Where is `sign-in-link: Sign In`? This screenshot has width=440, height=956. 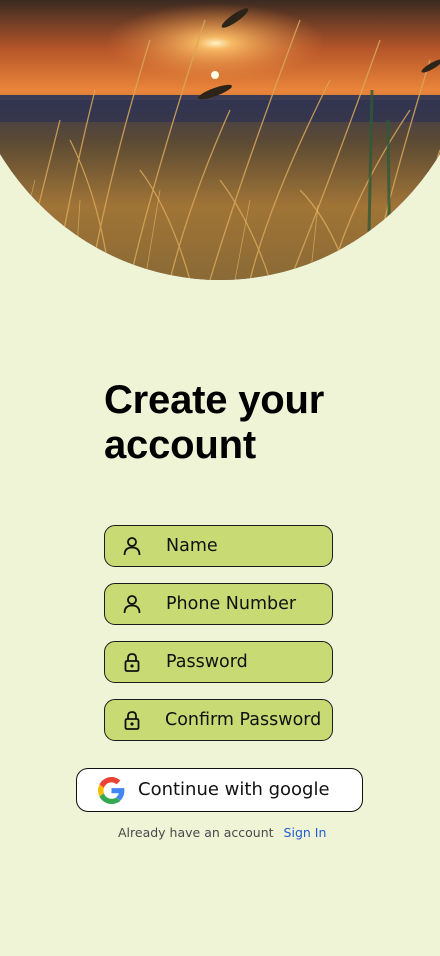 sign-in-link: Sign In is located at coordinates (305, 832).